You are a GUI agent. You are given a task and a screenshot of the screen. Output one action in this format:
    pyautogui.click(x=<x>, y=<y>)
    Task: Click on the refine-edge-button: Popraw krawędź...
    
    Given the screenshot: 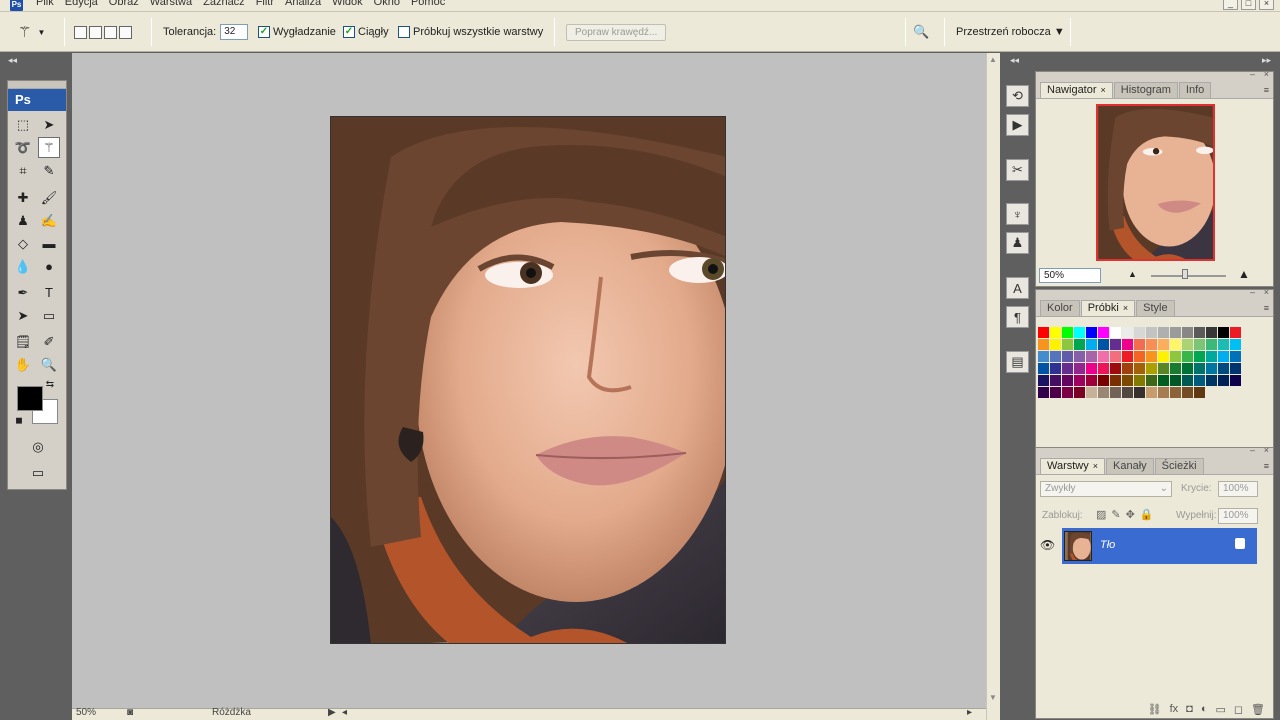 What is the action you would take?
    pyautogui.click(x=616, y=32)
    